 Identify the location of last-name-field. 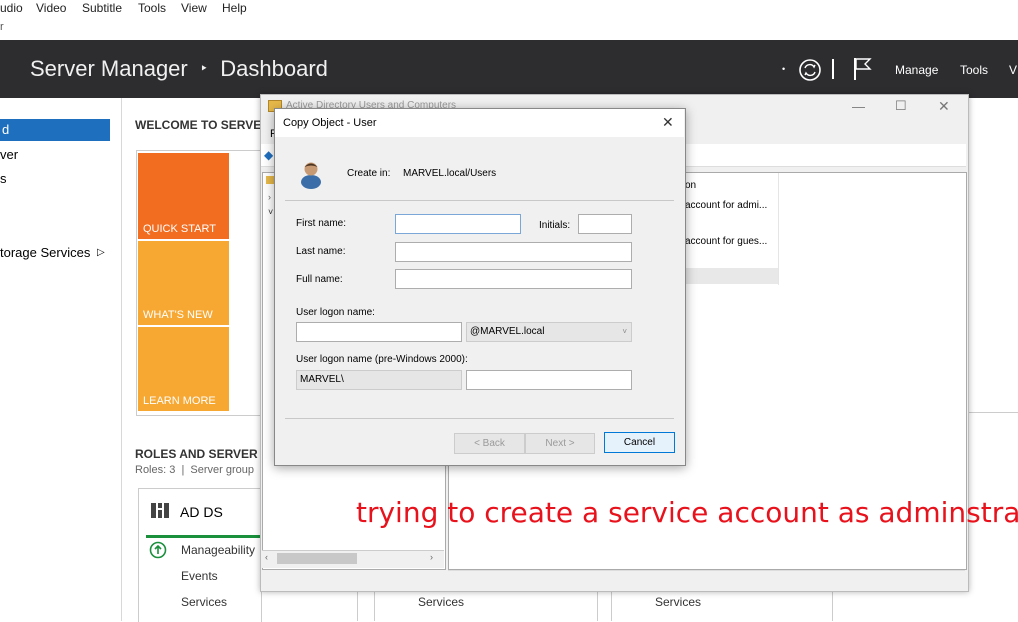
(513, 252).